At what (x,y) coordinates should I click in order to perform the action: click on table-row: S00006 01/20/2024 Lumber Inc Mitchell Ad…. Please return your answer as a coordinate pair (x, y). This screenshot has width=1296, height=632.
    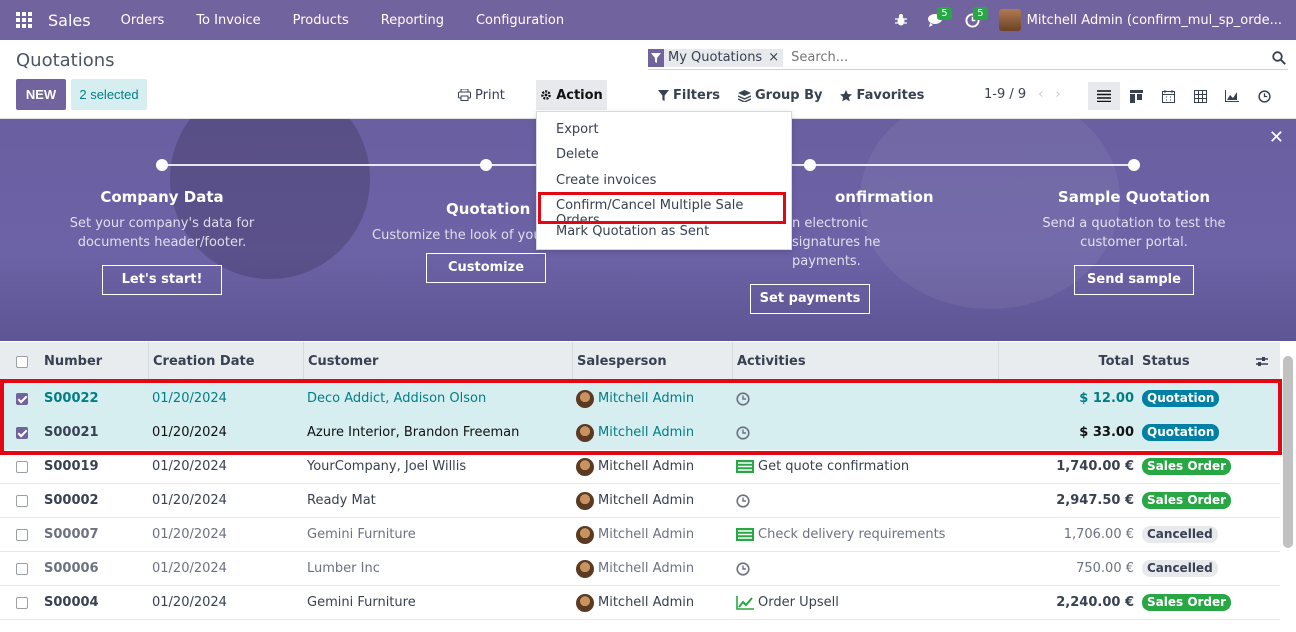
    Looking at the image, I should click on (640, 569).